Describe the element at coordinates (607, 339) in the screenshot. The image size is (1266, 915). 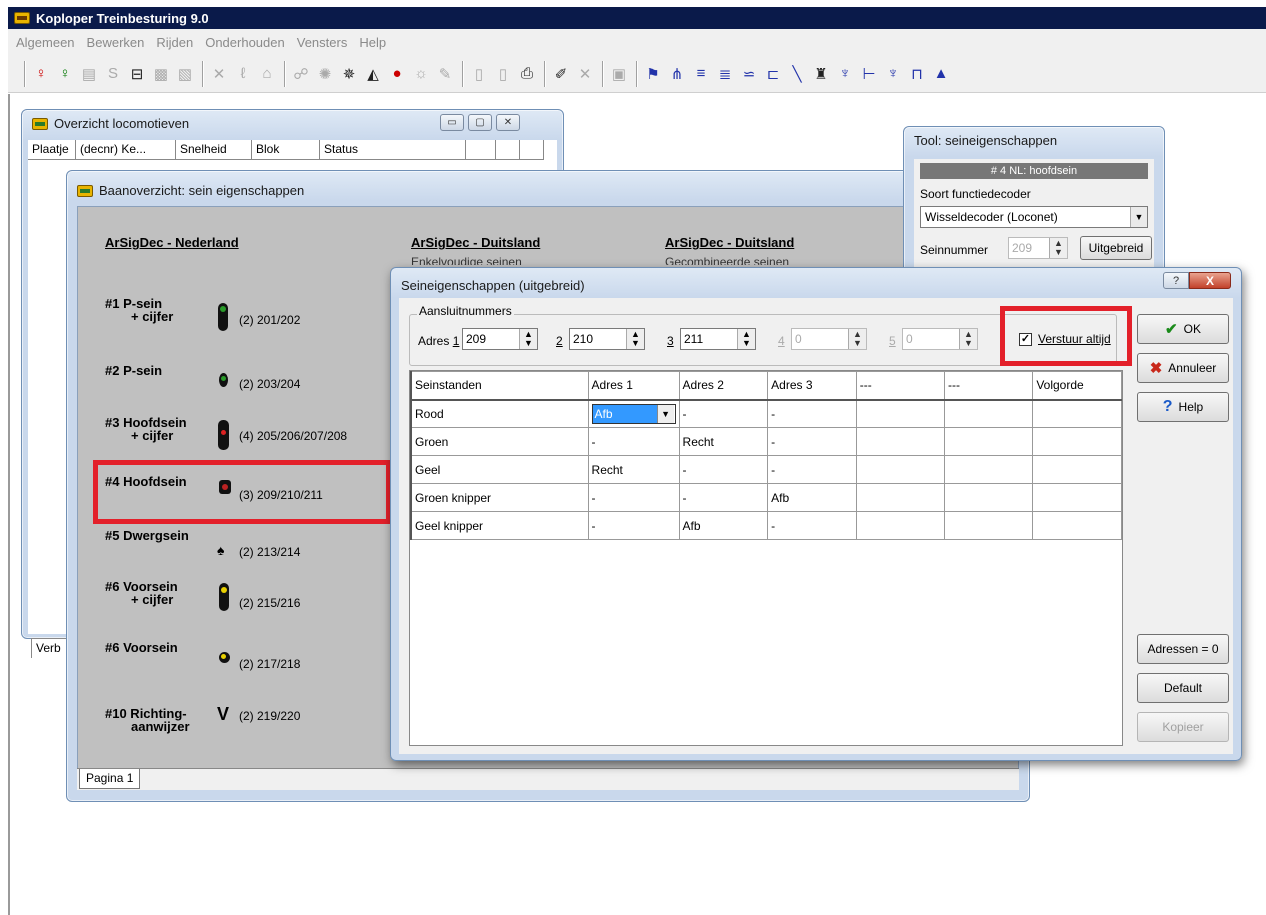
I see `adres-2-stepper: 210 ▲ ▼` at that location.